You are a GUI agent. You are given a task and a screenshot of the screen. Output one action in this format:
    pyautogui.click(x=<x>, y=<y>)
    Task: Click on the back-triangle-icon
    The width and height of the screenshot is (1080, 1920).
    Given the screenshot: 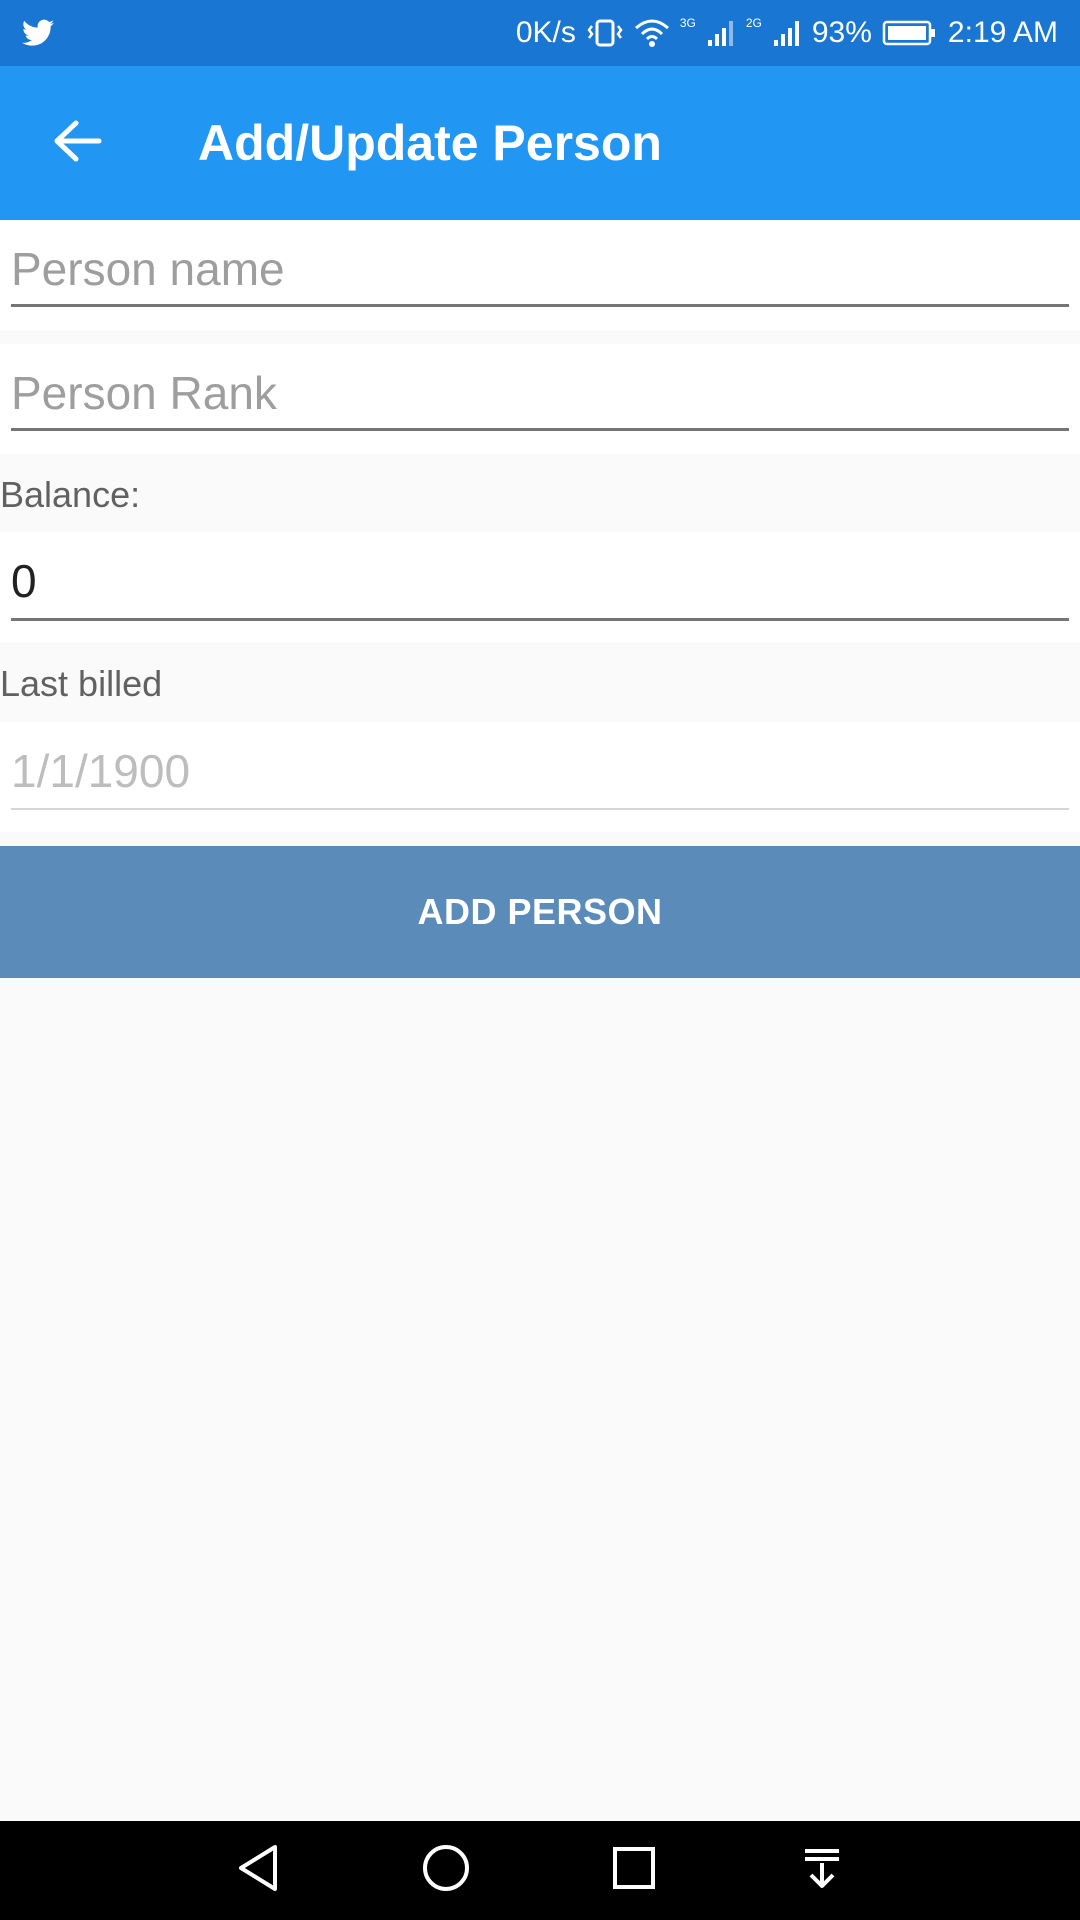 What is the action you would take?
    pyautogui.click(x=258, y=1870)
    